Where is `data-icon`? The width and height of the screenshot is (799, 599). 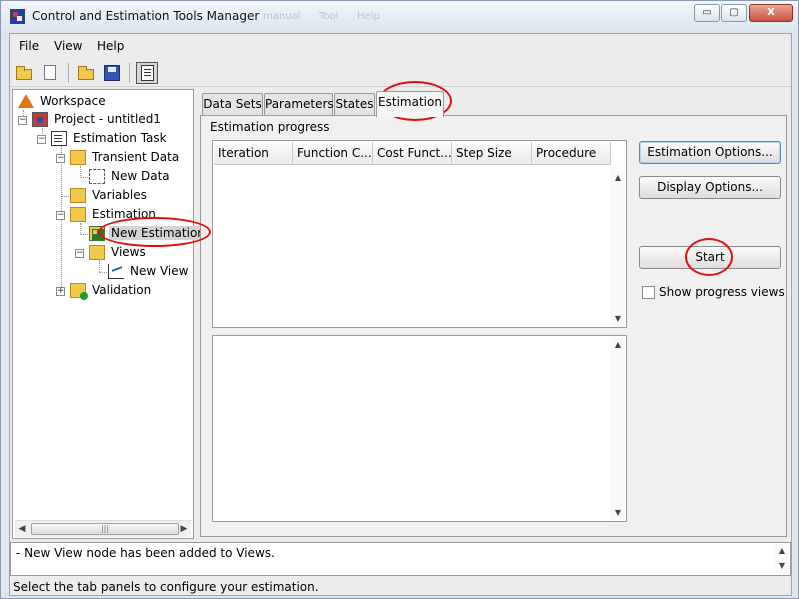
data-icon is located at coordinates (97, 176).